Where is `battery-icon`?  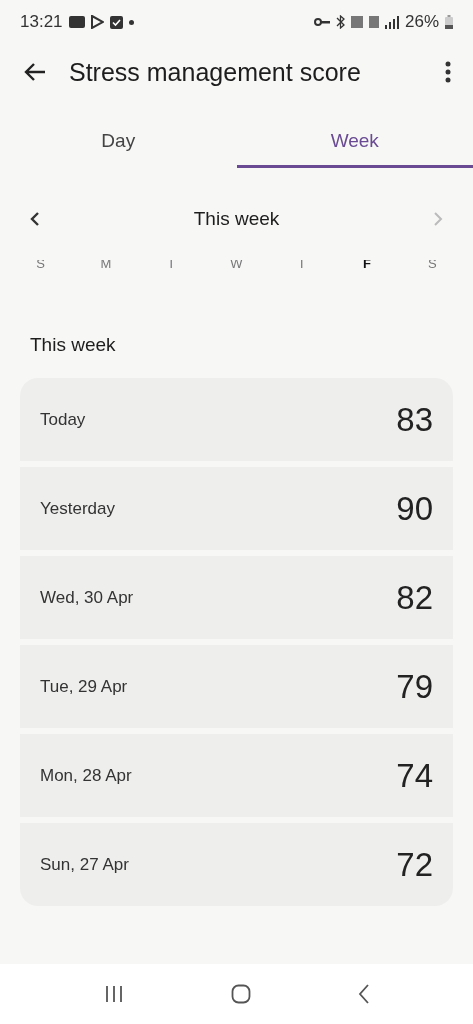 battery-icon is located at coordinates (449, 22).